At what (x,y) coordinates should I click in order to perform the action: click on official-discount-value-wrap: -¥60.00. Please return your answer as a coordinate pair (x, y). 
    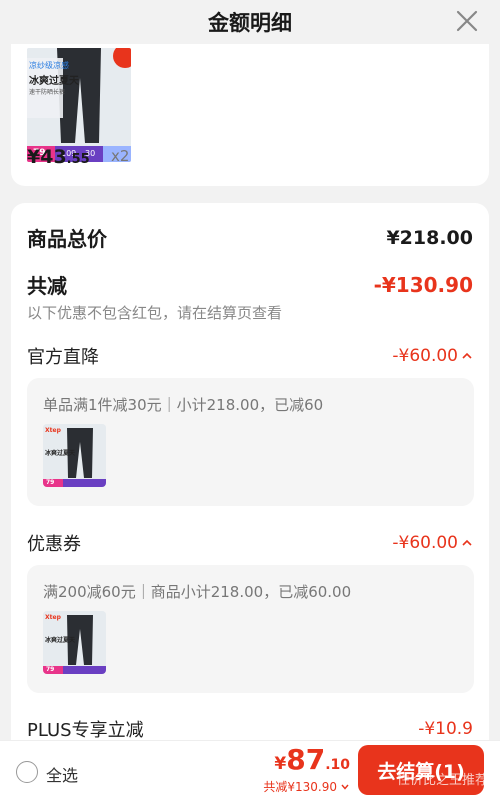
    Looking at the image, I should click on (432, 356).